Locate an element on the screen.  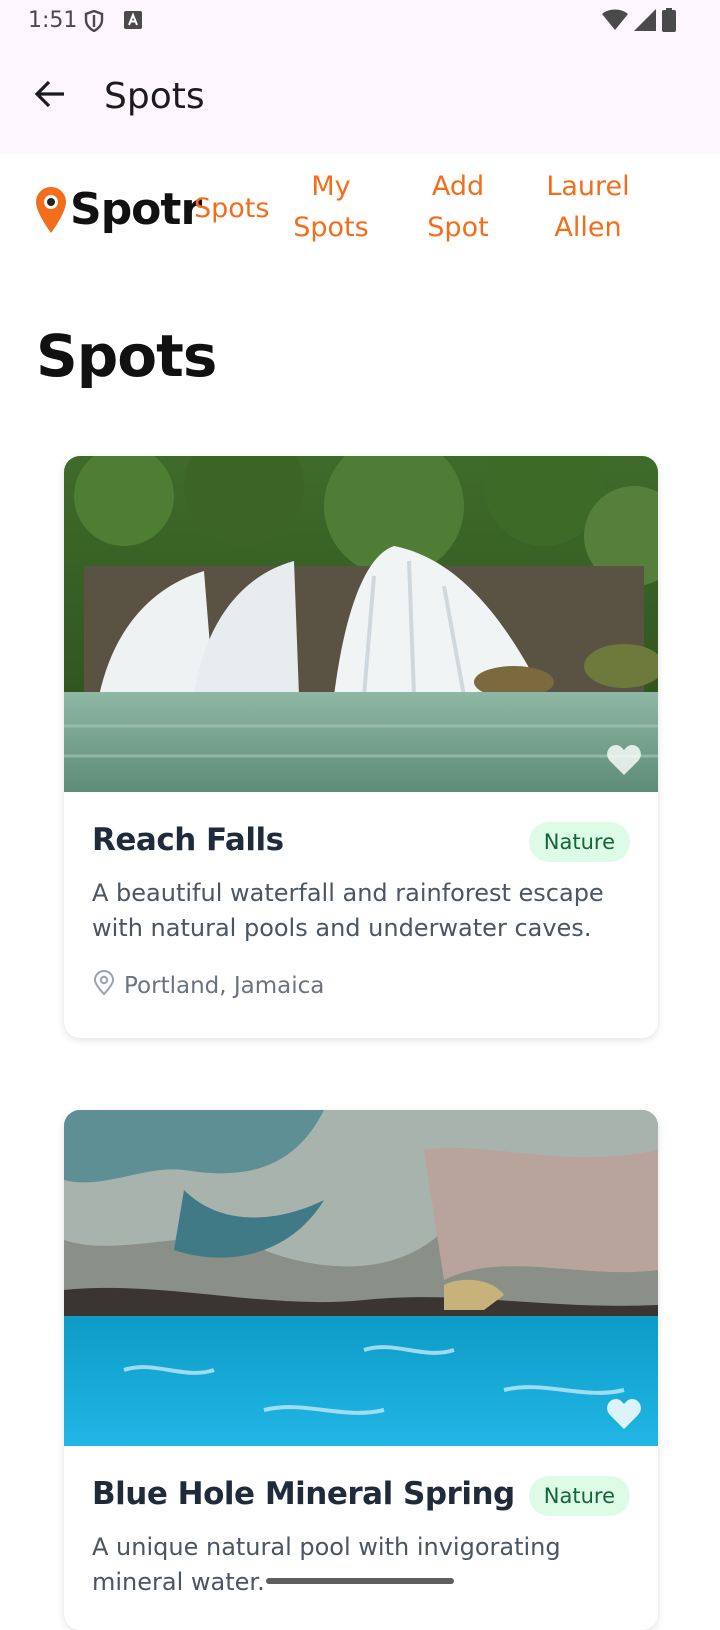
nav-link-my-spots: My Spots is located at coordinates (331, 207).